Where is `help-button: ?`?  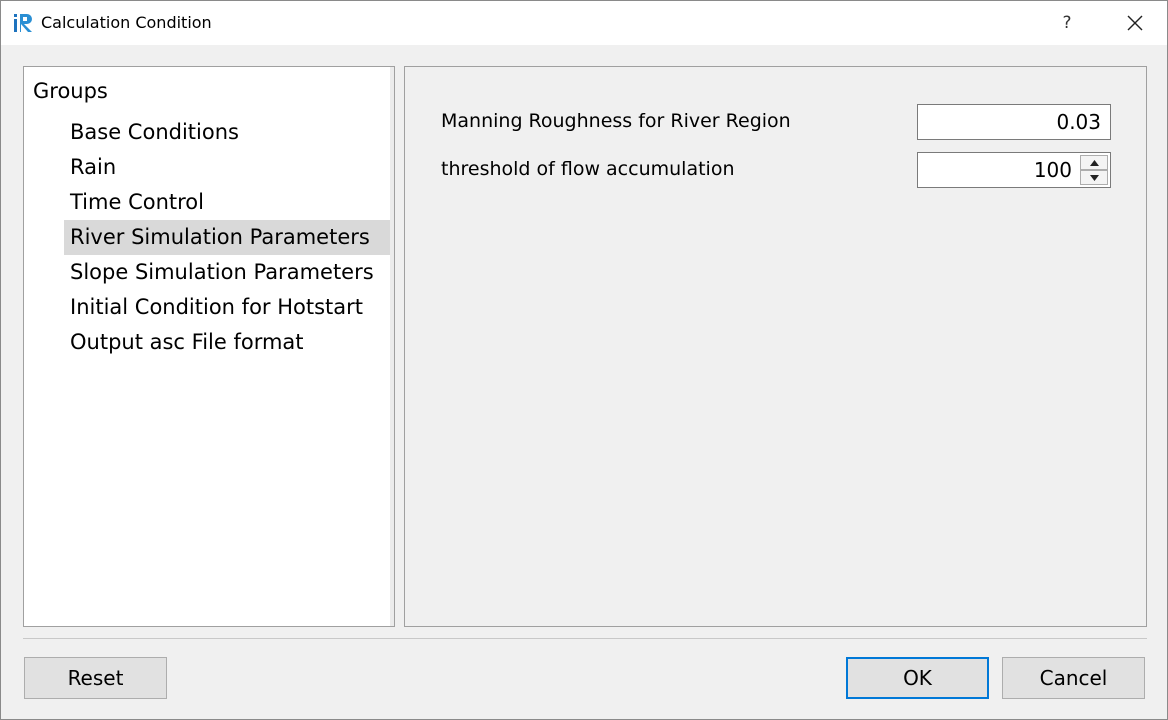 help-button: ? is located at coordinates (1067, 23).